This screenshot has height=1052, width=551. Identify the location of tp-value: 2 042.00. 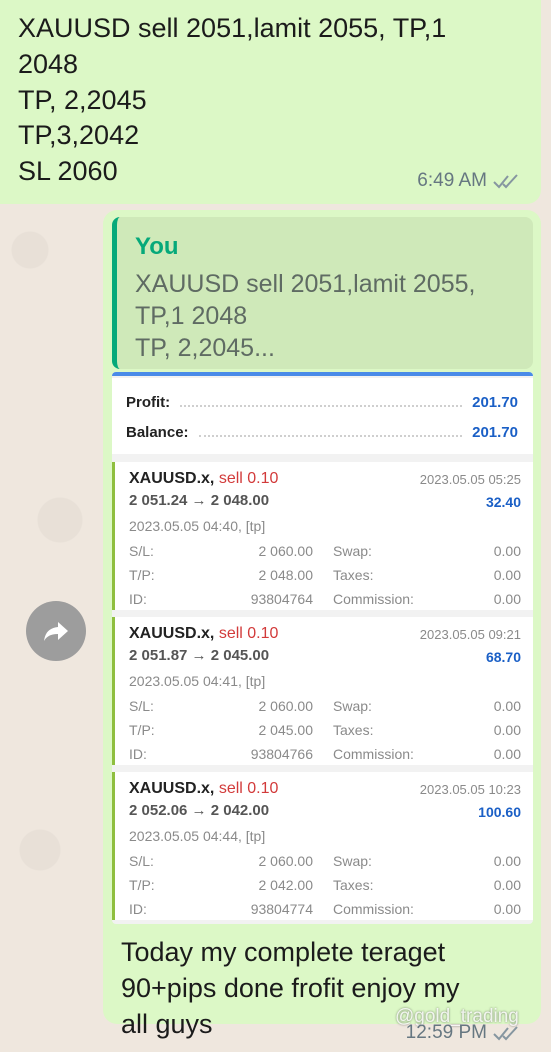
(286, 885).